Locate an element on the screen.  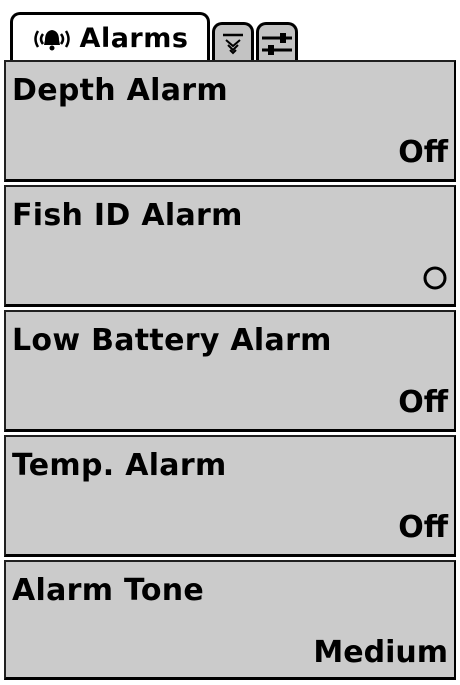
menu-item-label: Low Battery Alarm is located at coordinates (172, 340).